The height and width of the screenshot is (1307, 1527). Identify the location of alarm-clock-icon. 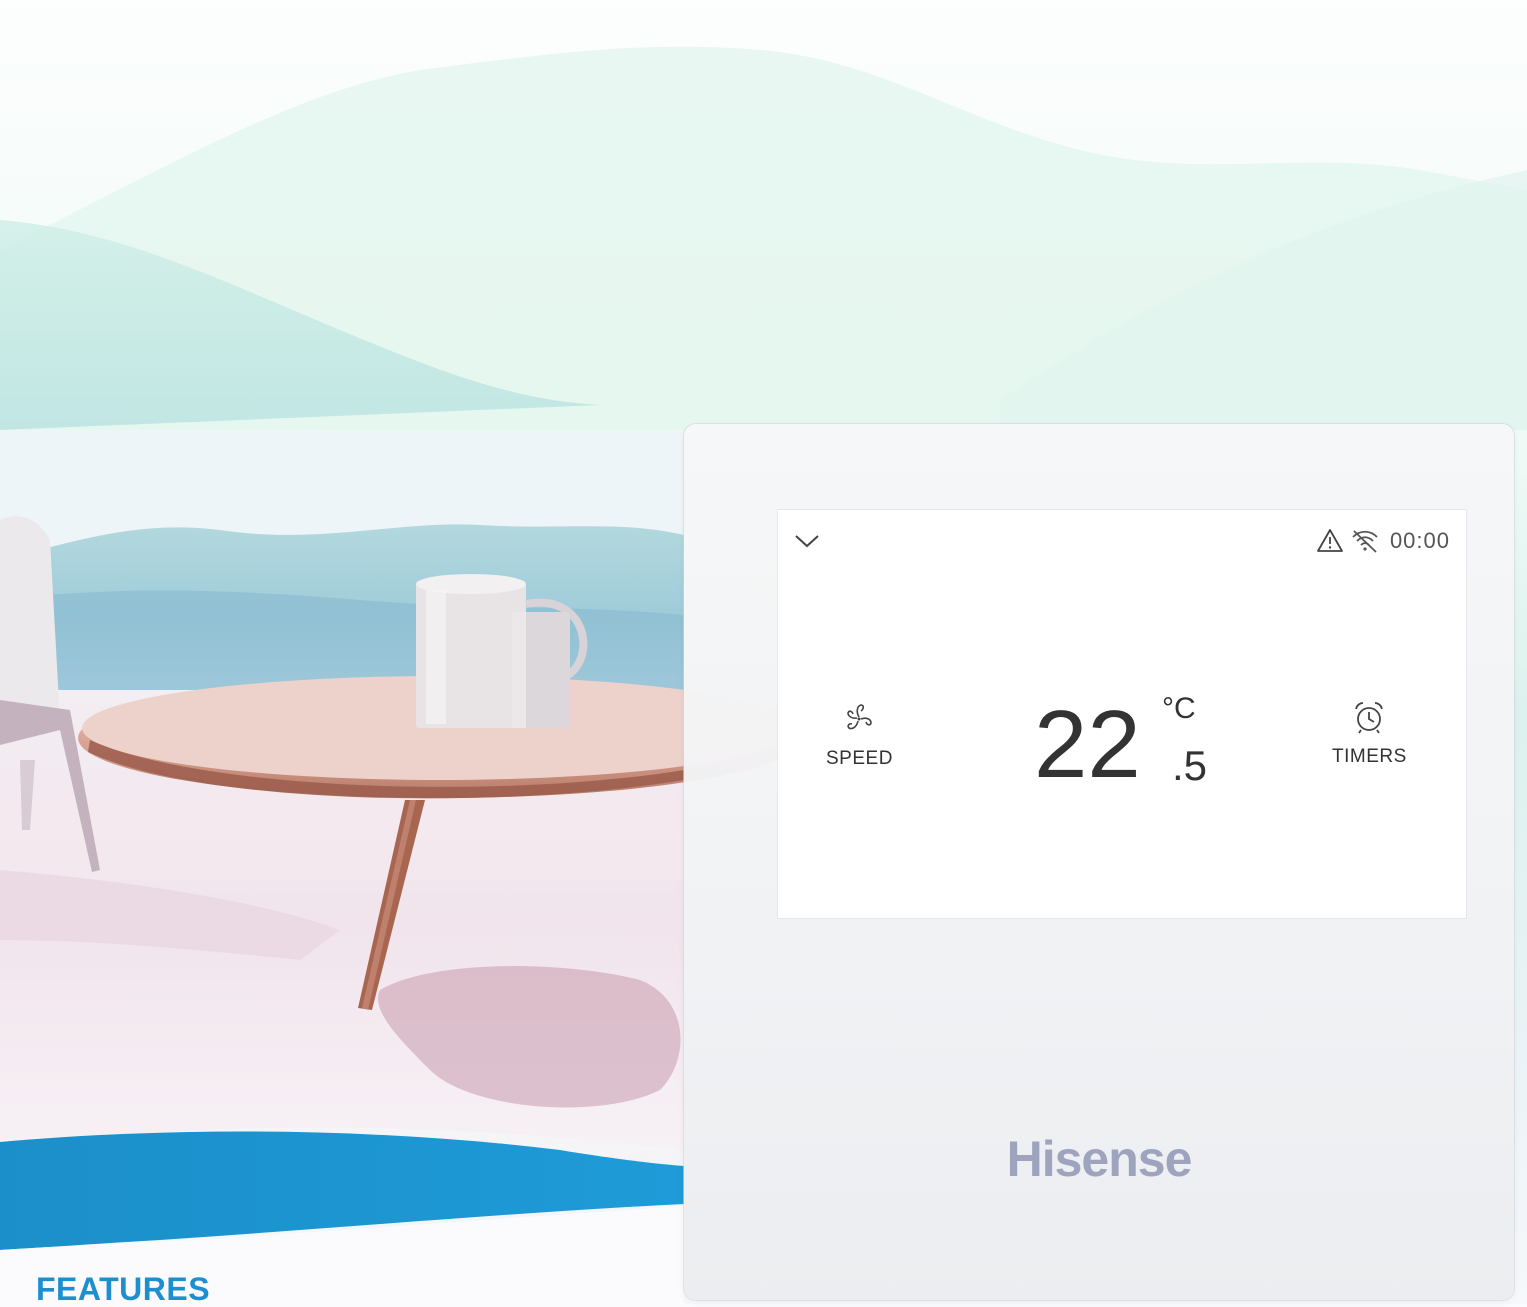
(1369, 718).